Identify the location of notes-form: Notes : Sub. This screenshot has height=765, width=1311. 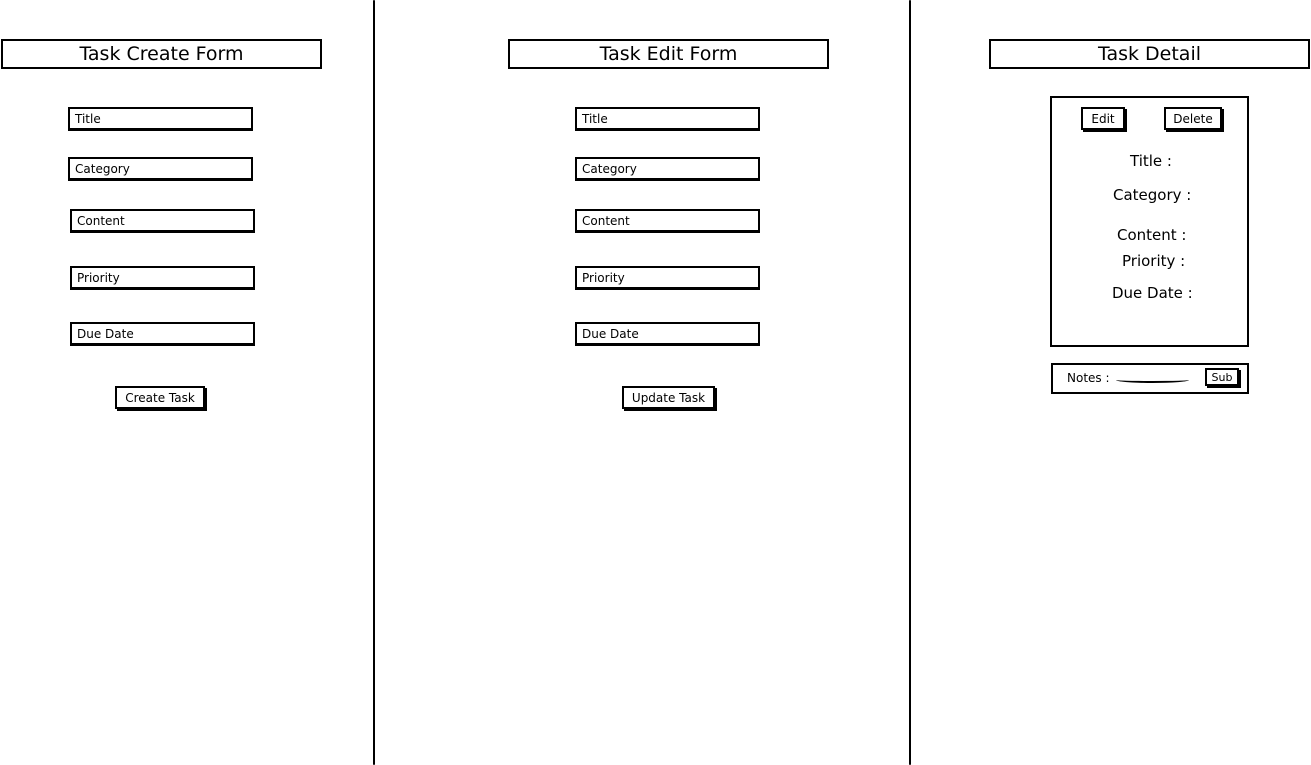
(1150, 378).